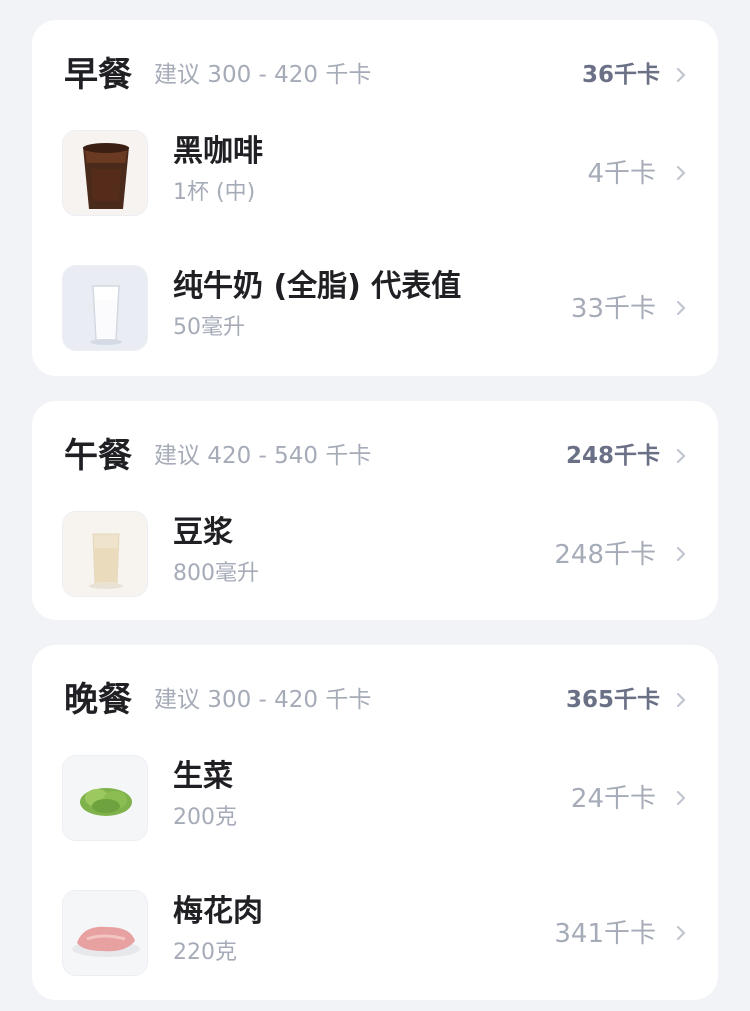 The width and height of the screenshot is (750, 1011). What do you see at coordinates (375, 800) in the screenshot?
I see `food-item-lettuce: 生菜 200克 24千卡` at bounding box center [375, 800].